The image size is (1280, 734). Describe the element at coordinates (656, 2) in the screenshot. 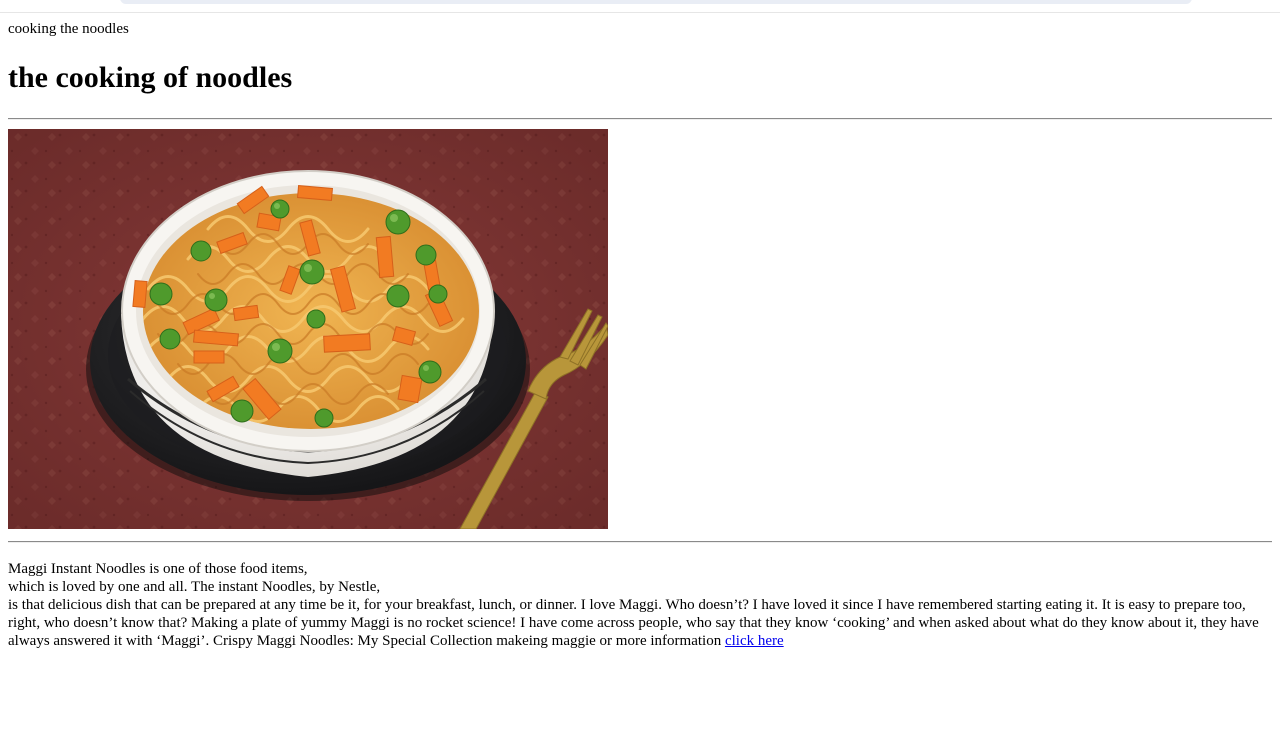

I see `address-bar` at that location.